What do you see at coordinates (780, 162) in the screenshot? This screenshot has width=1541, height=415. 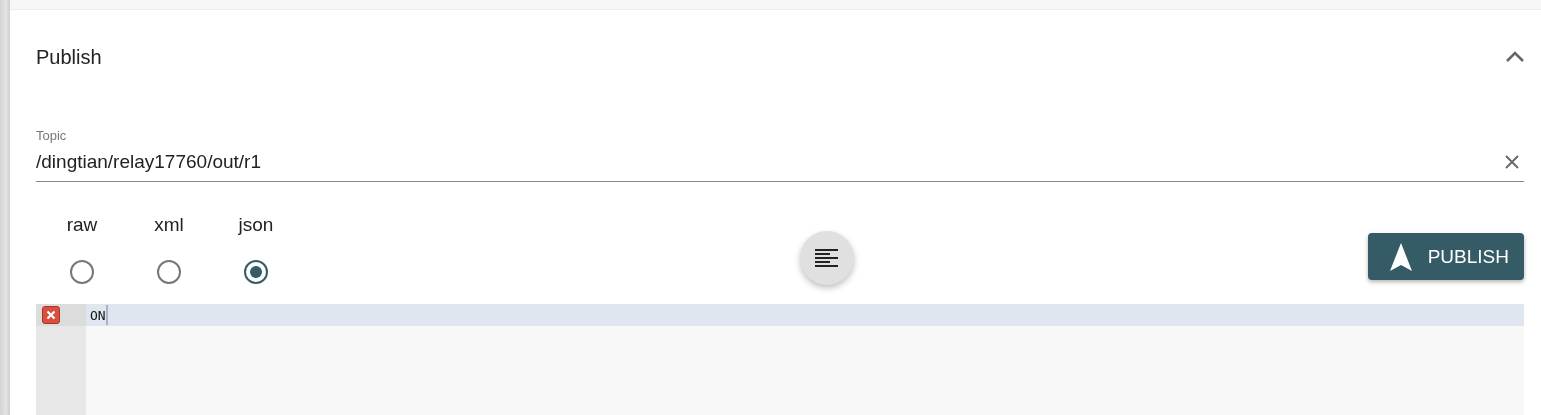 I see `topic-field: /dingtian/relay17760/out/r1` at bounding box center [780, 162].